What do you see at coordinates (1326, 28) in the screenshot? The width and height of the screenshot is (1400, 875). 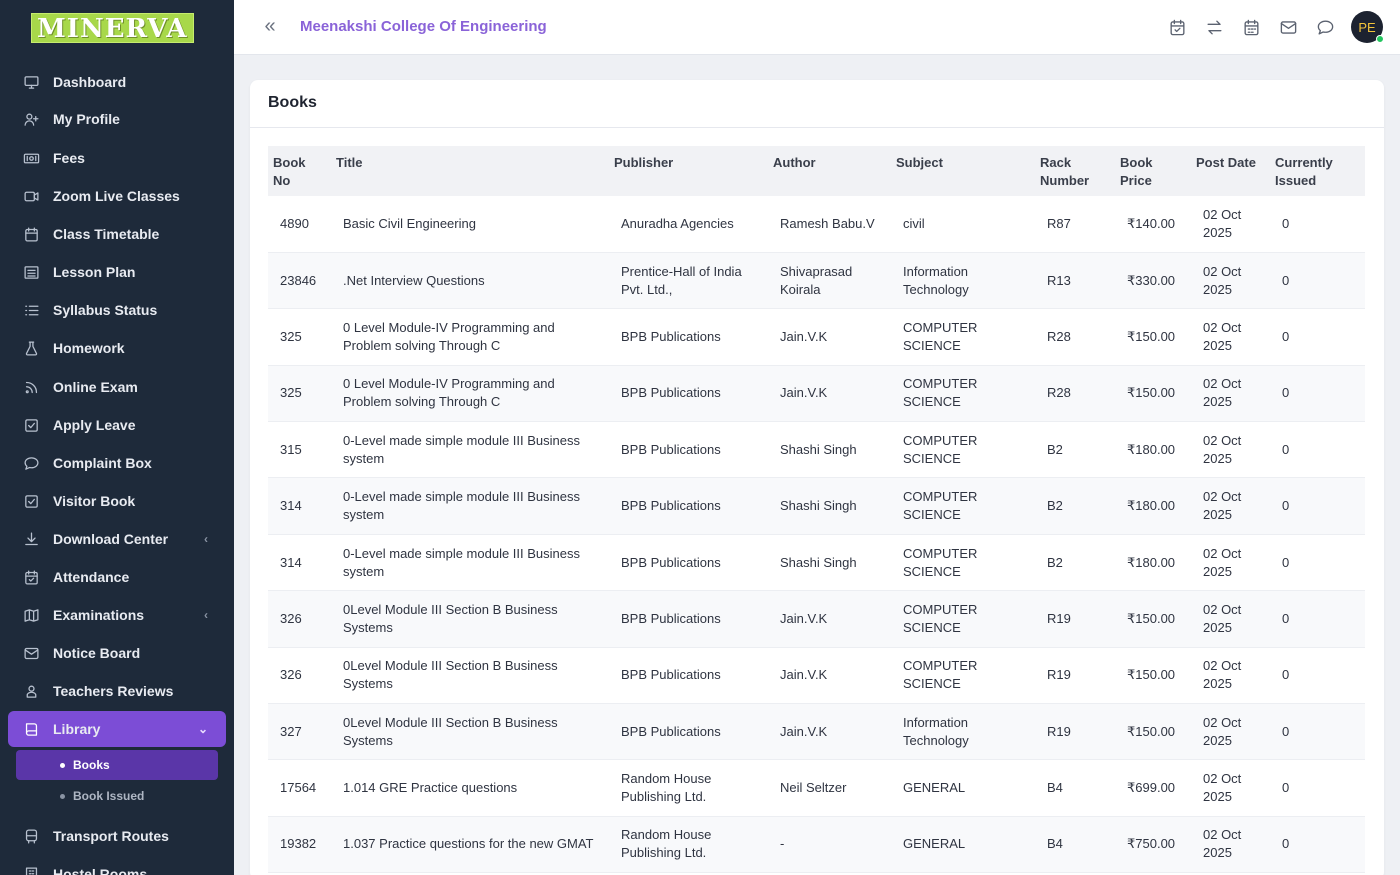 I see `chat-bubble-icon` at bounding box center [1326, 28].